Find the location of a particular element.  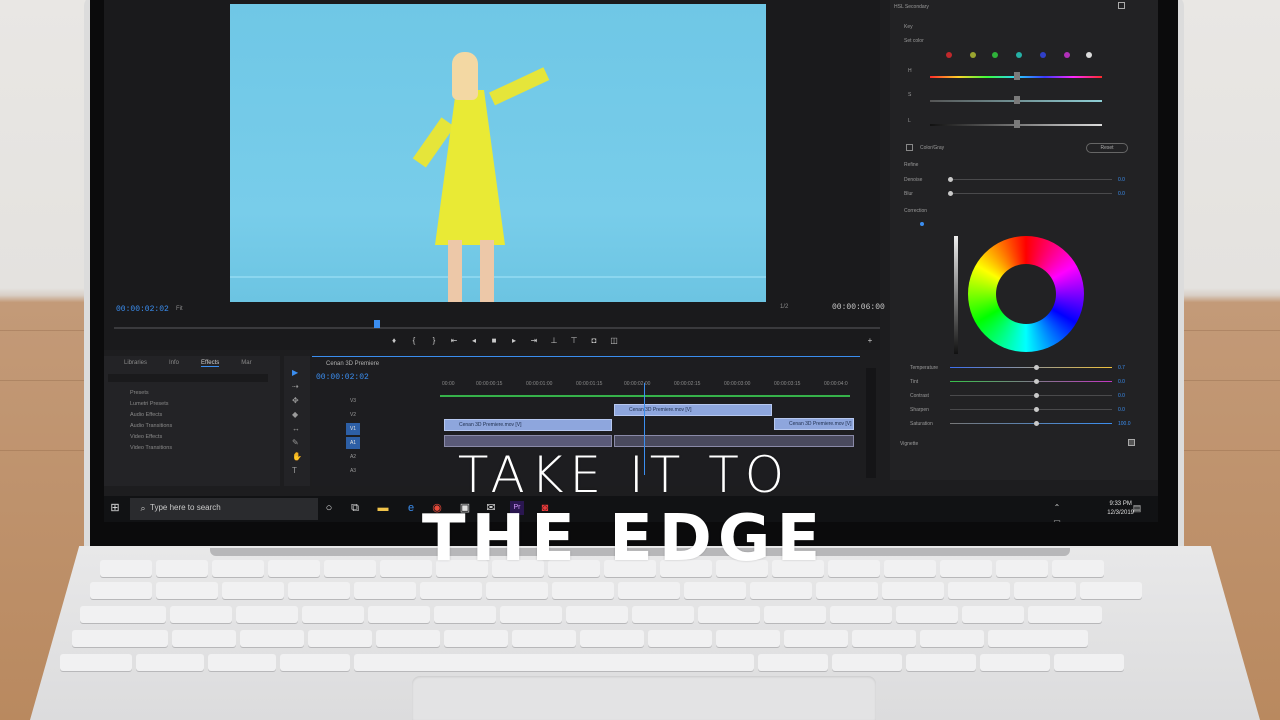

track-v2: V2 is located at coordinates (353, 415).